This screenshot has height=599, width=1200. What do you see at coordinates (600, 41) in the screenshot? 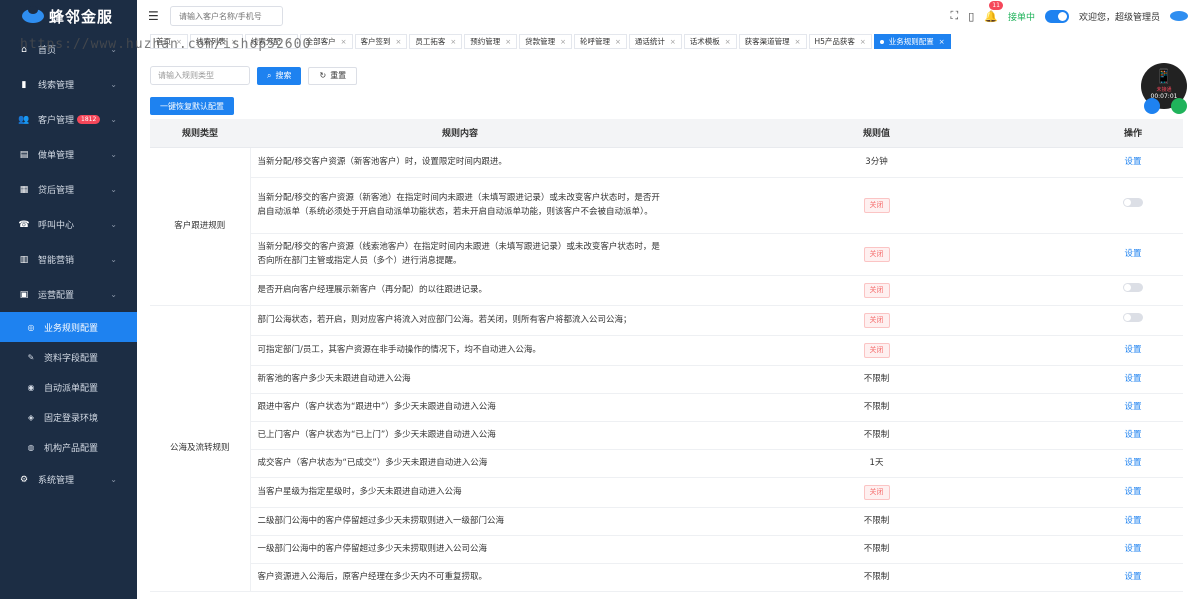
I see `tab-8: 轮呼管理 ×` at bounding box center [600, 41].